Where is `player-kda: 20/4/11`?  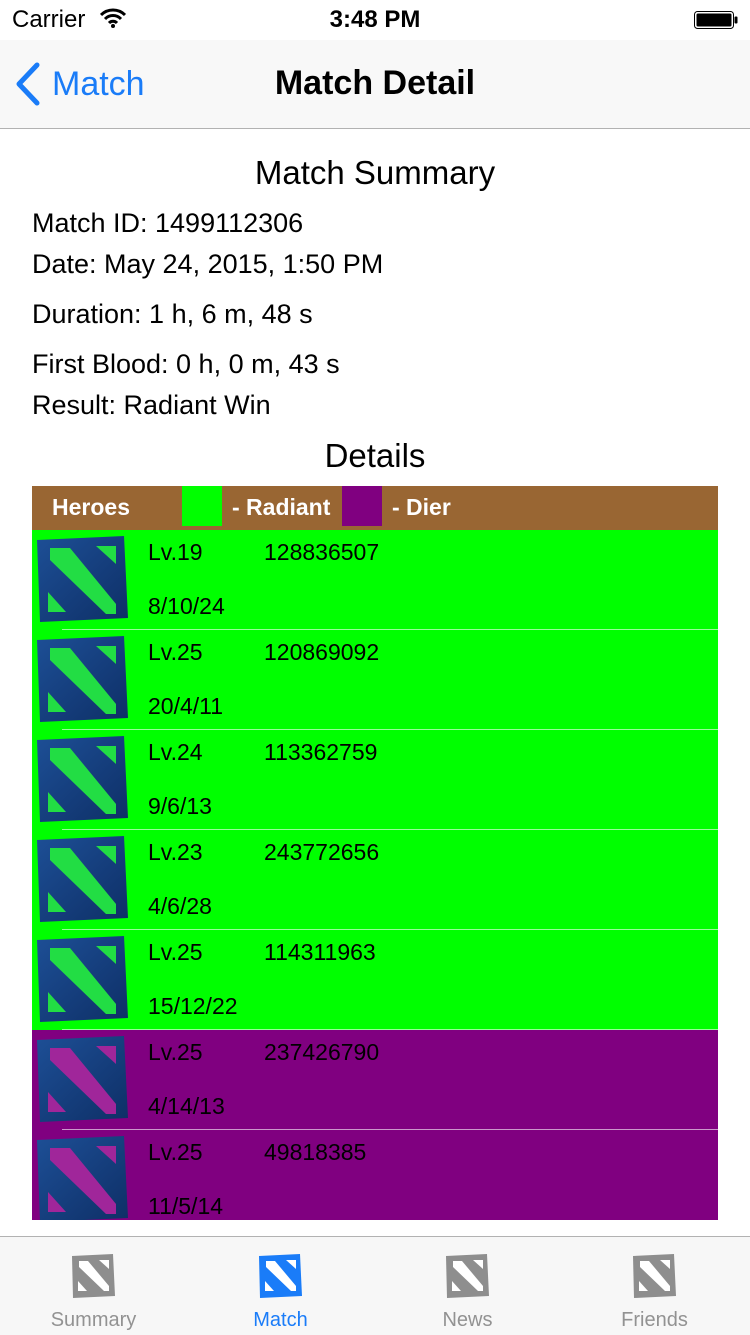
player-kda: 20/4/11 is located at coordinates (186, 706).